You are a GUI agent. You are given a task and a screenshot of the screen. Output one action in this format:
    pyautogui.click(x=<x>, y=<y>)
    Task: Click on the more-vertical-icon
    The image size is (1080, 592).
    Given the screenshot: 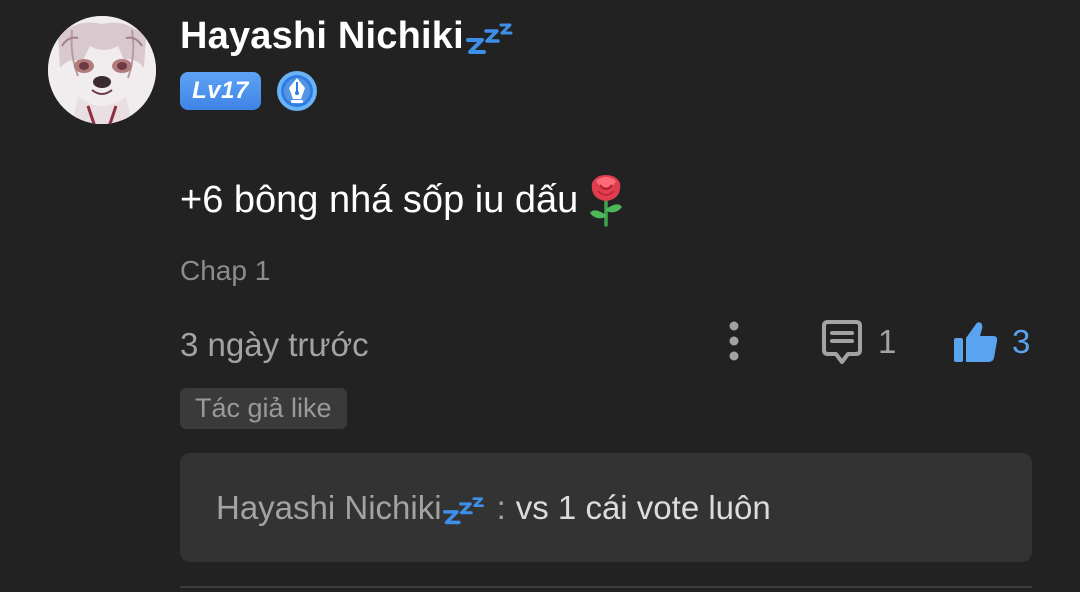 What is the action you would take?
    pyautogui.click(x=734, y=341)
    